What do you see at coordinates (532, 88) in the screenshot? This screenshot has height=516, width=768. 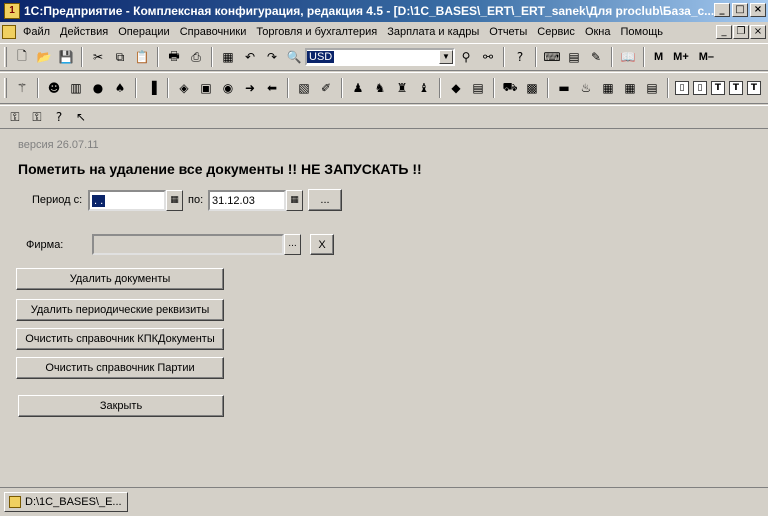 I see `cash-register-icon: ▩` at bounding box center [532, 88].